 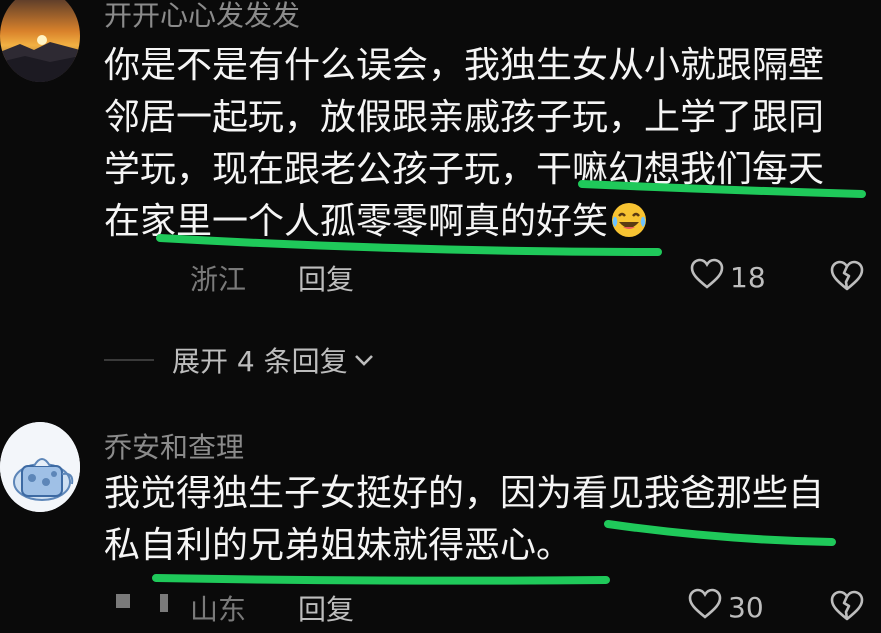 What do you see at coordinates (464, 117) in the screenshot?
I see `comment-line: 邻居一起玩，放假跟亲戚孩子玩，上学了跟同` at bounding box center [464, 117].